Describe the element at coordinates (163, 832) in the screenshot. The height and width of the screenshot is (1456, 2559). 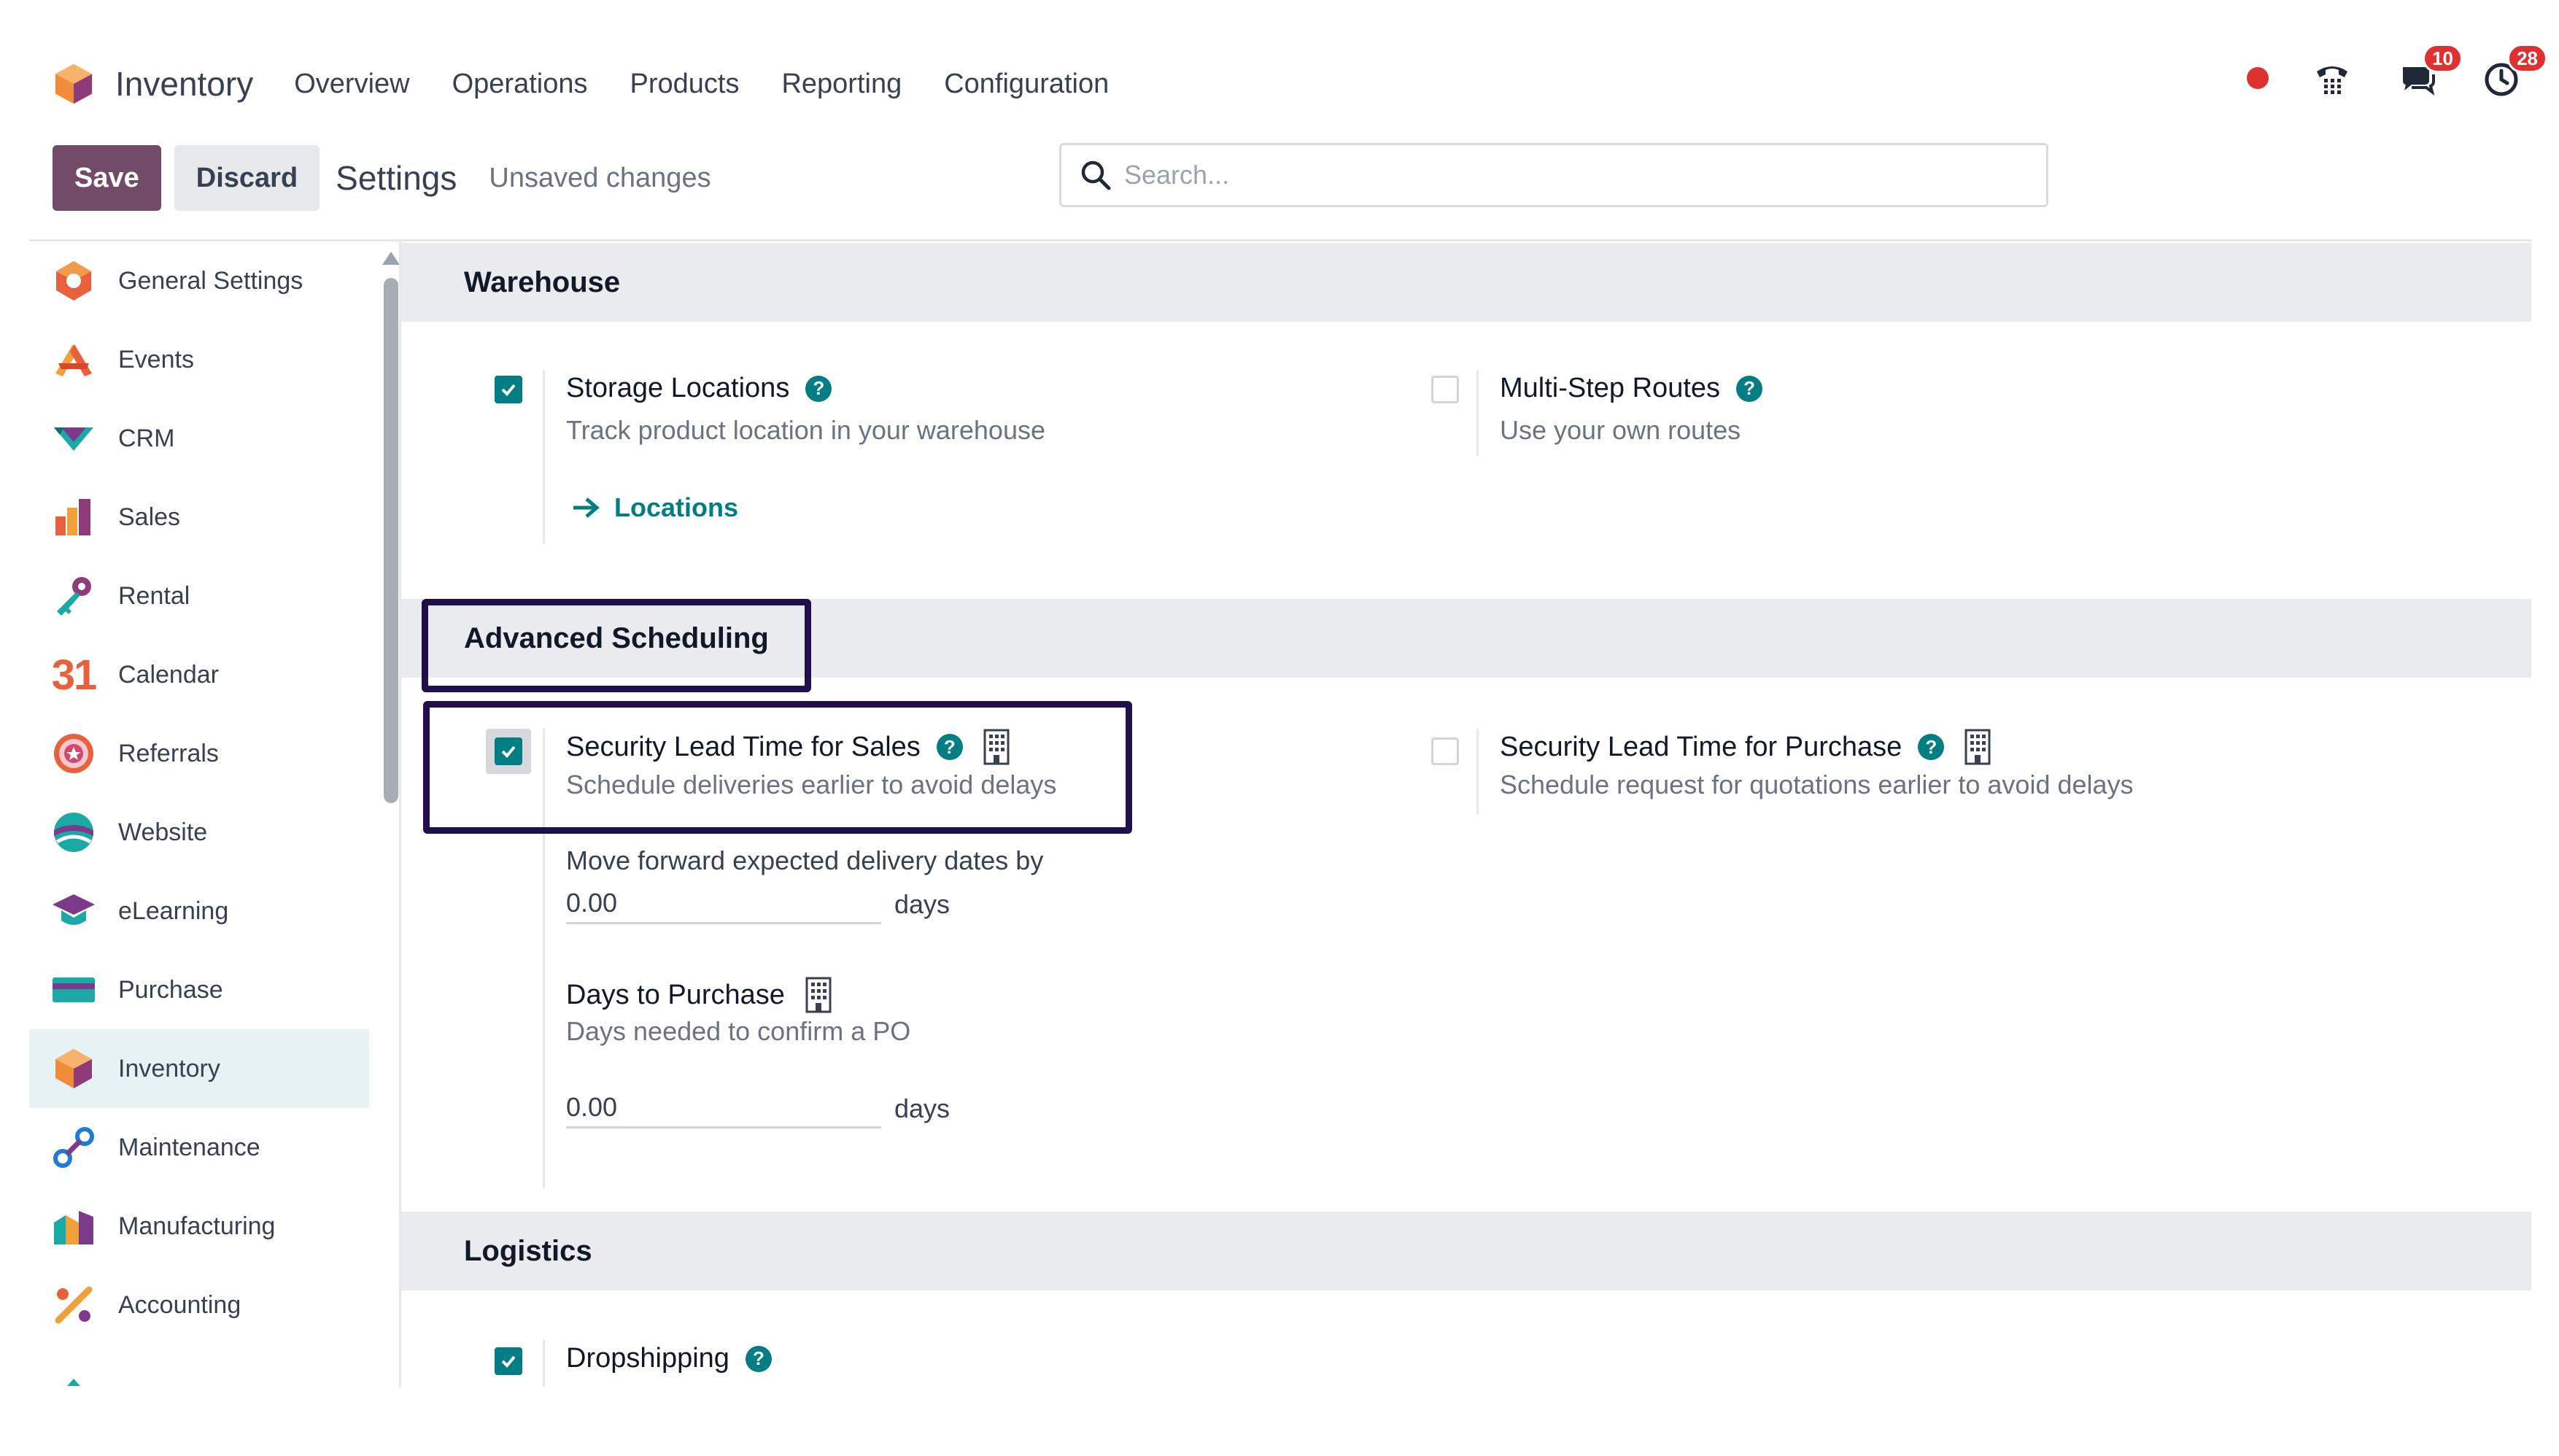
I see `sidebar-item-label: Website` at that location.